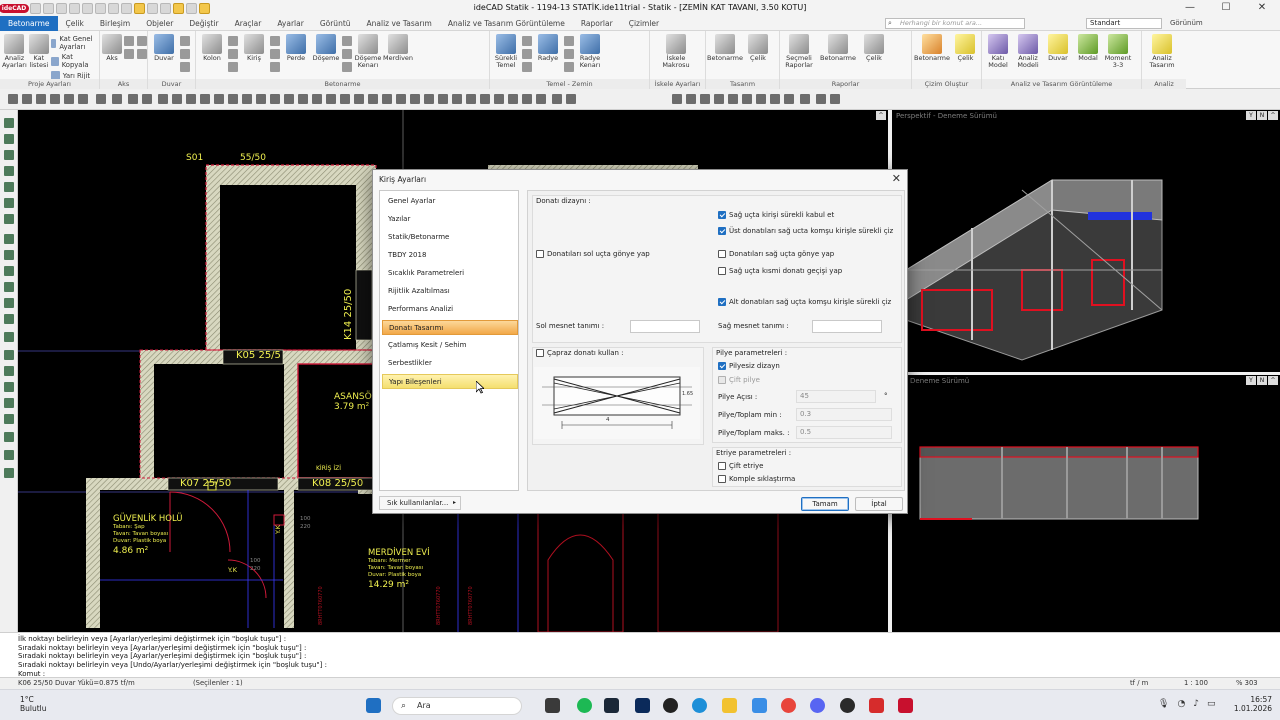  What do you see at coordinates (776, 254) in the screenshot?
I see `sag-gonye-checkbox: Donatıları sağ uçta gönye yap` at bounding box center [776, 254].